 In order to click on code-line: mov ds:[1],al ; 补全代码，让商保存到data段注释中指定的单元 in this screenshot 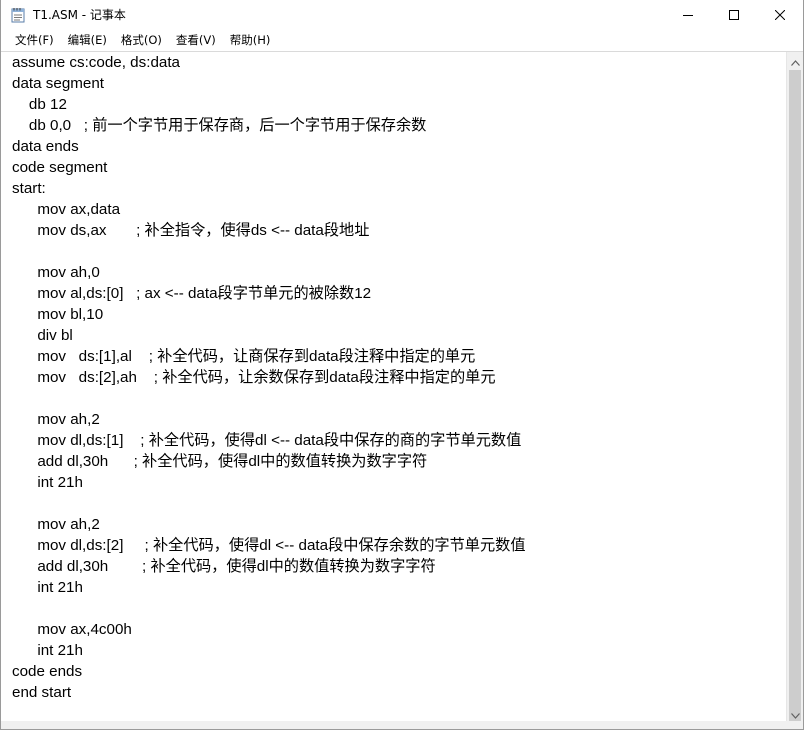, I will do `click(244, 356)`.